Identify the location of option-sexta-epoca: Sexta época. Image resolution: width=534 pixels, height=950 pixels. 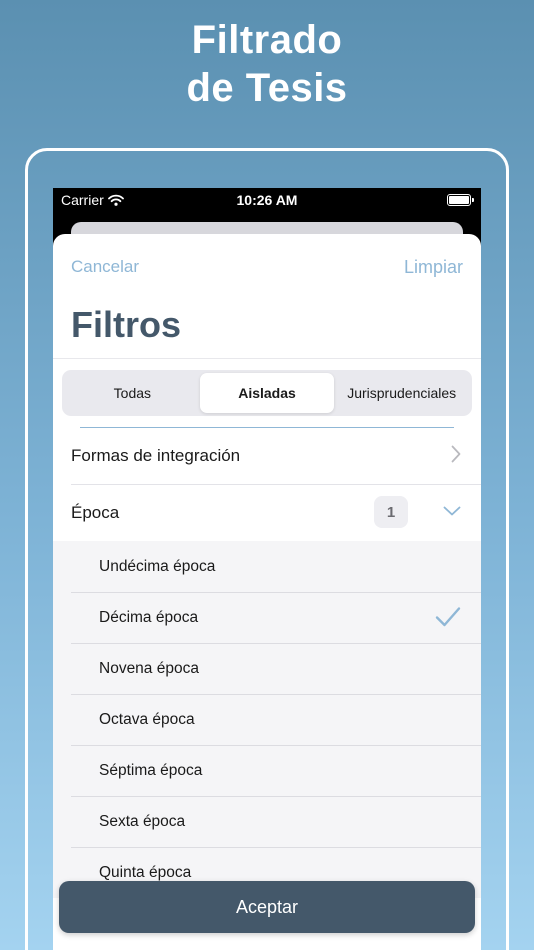
(267, 821).